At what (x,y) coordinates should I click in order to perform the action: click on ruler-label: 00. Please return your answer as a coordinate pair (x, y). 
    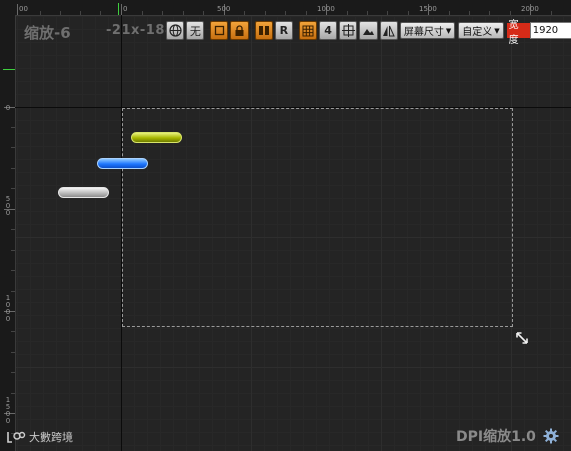
    Looking at the image, I should click on (23, 9).